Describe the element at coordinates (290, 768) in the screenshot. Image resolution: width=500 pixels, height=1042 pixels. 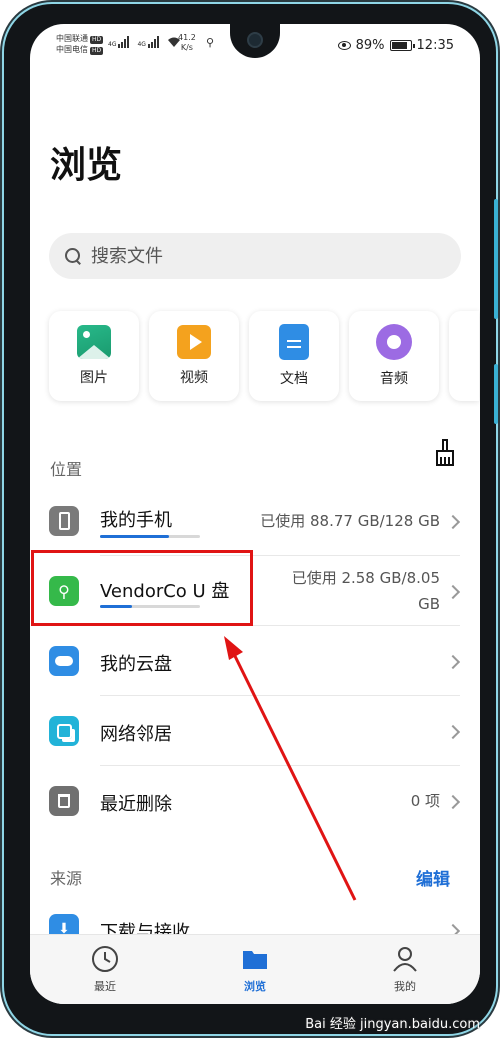
I see `annotation-arrow` at that location.